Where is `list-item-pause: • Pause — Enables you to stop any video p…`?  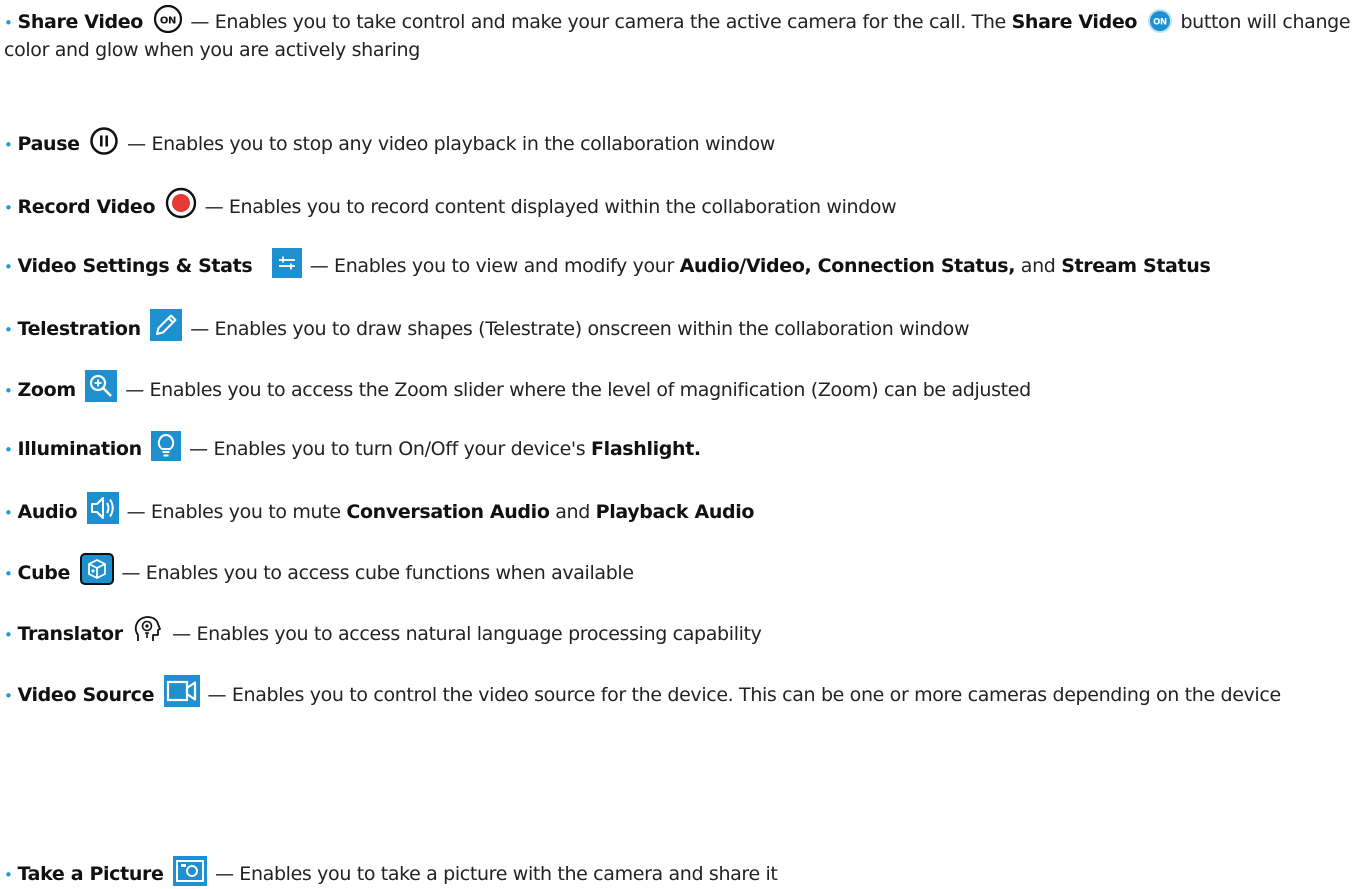
list-item-pause: • Pause — Enables you to stop any video p… is located at coordinates (680, 142).